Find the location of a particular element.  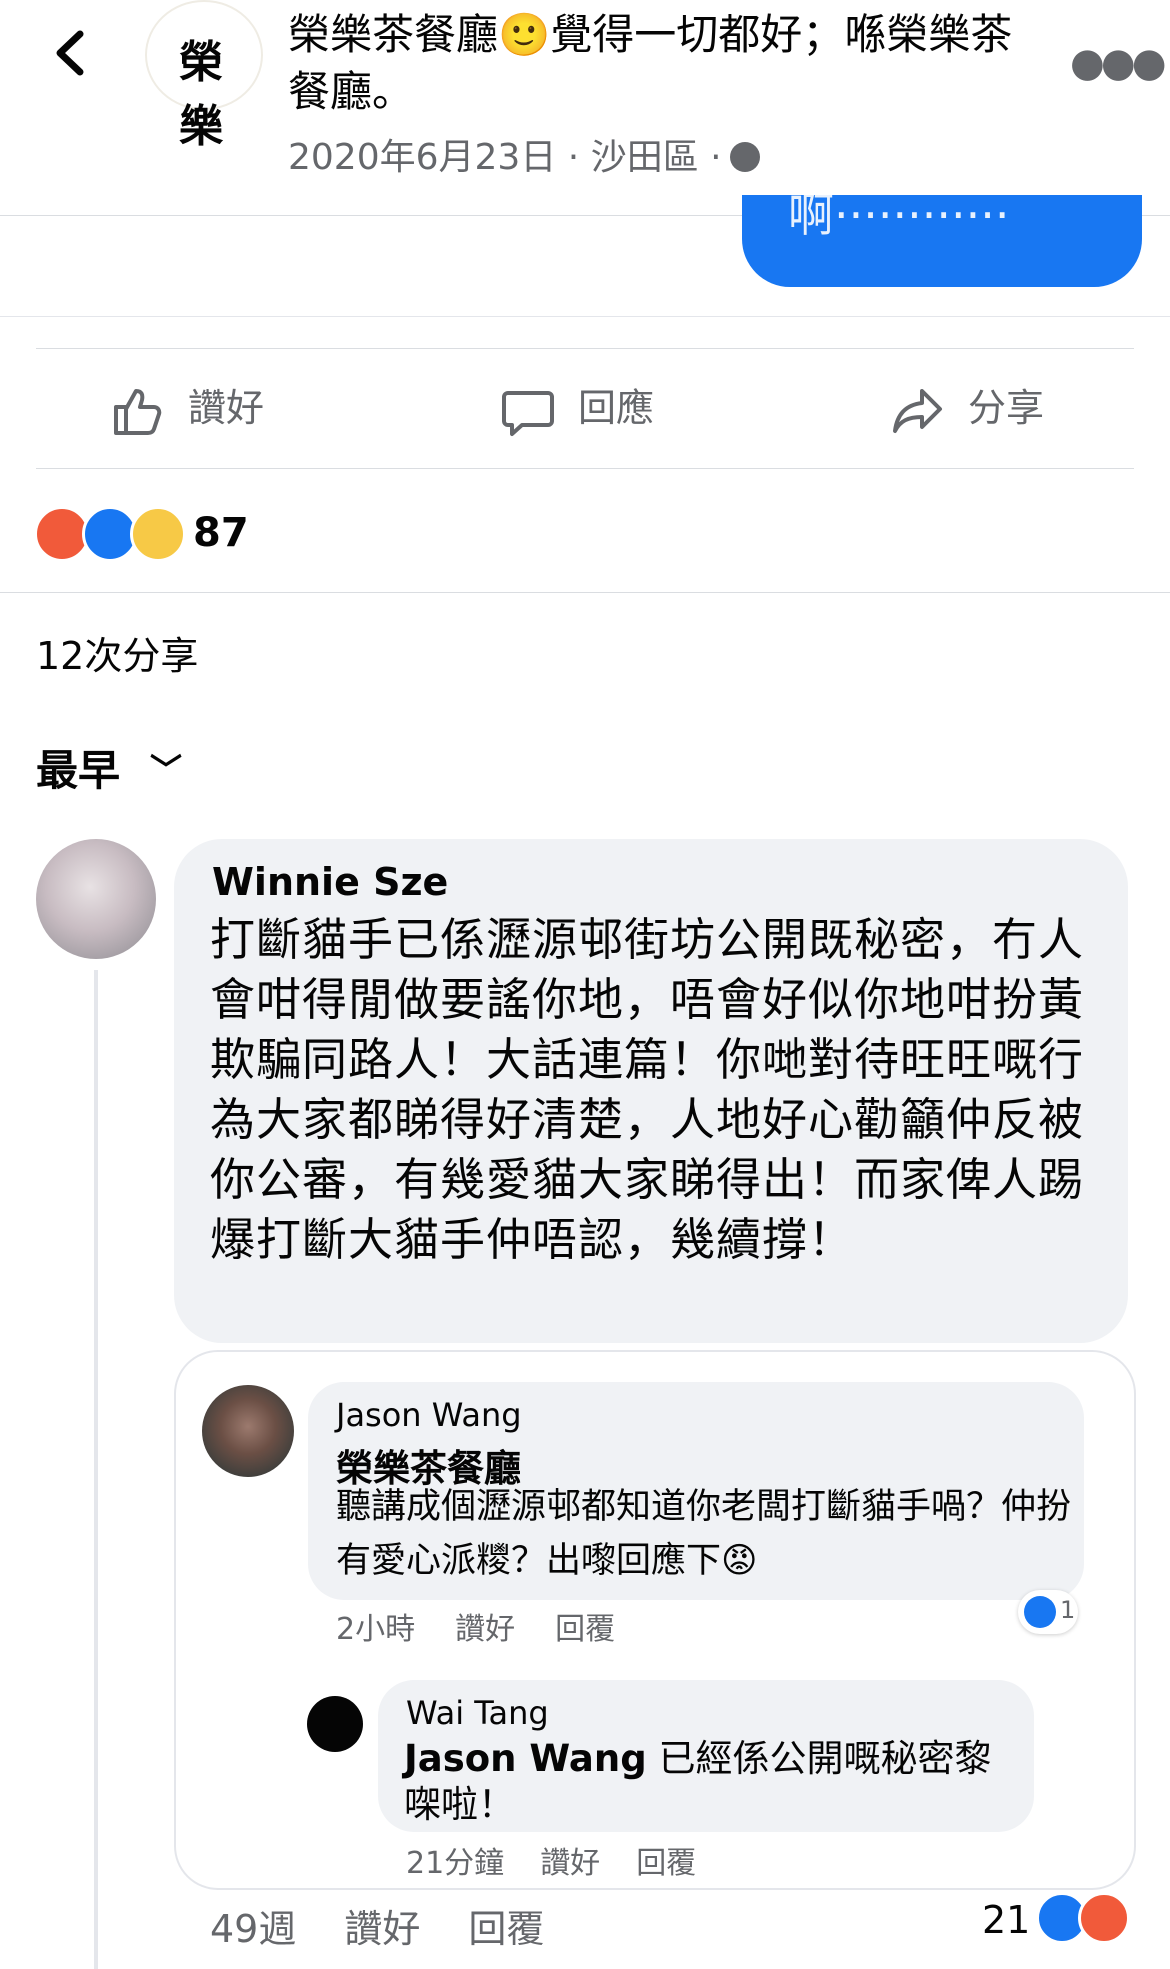

attached-image-fragment: 啊············ is located at coordinates (942, 241).